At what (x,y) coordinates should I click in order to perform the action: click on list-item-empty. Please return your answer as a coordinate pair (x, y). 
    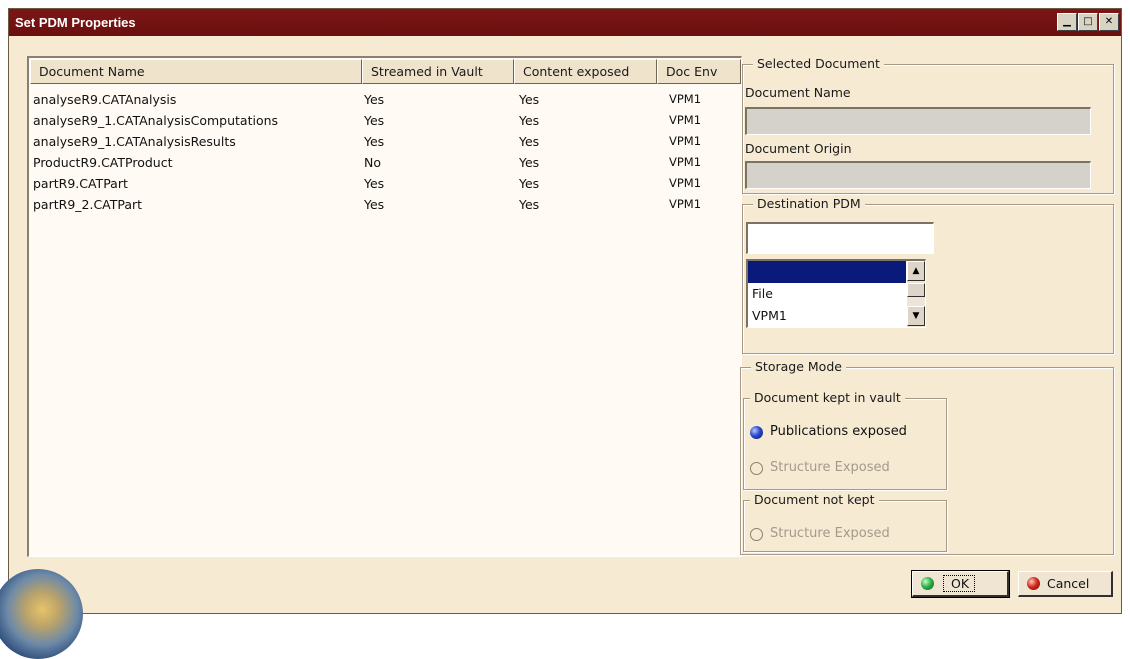
    Looking at the image, I should click on (827, 272).